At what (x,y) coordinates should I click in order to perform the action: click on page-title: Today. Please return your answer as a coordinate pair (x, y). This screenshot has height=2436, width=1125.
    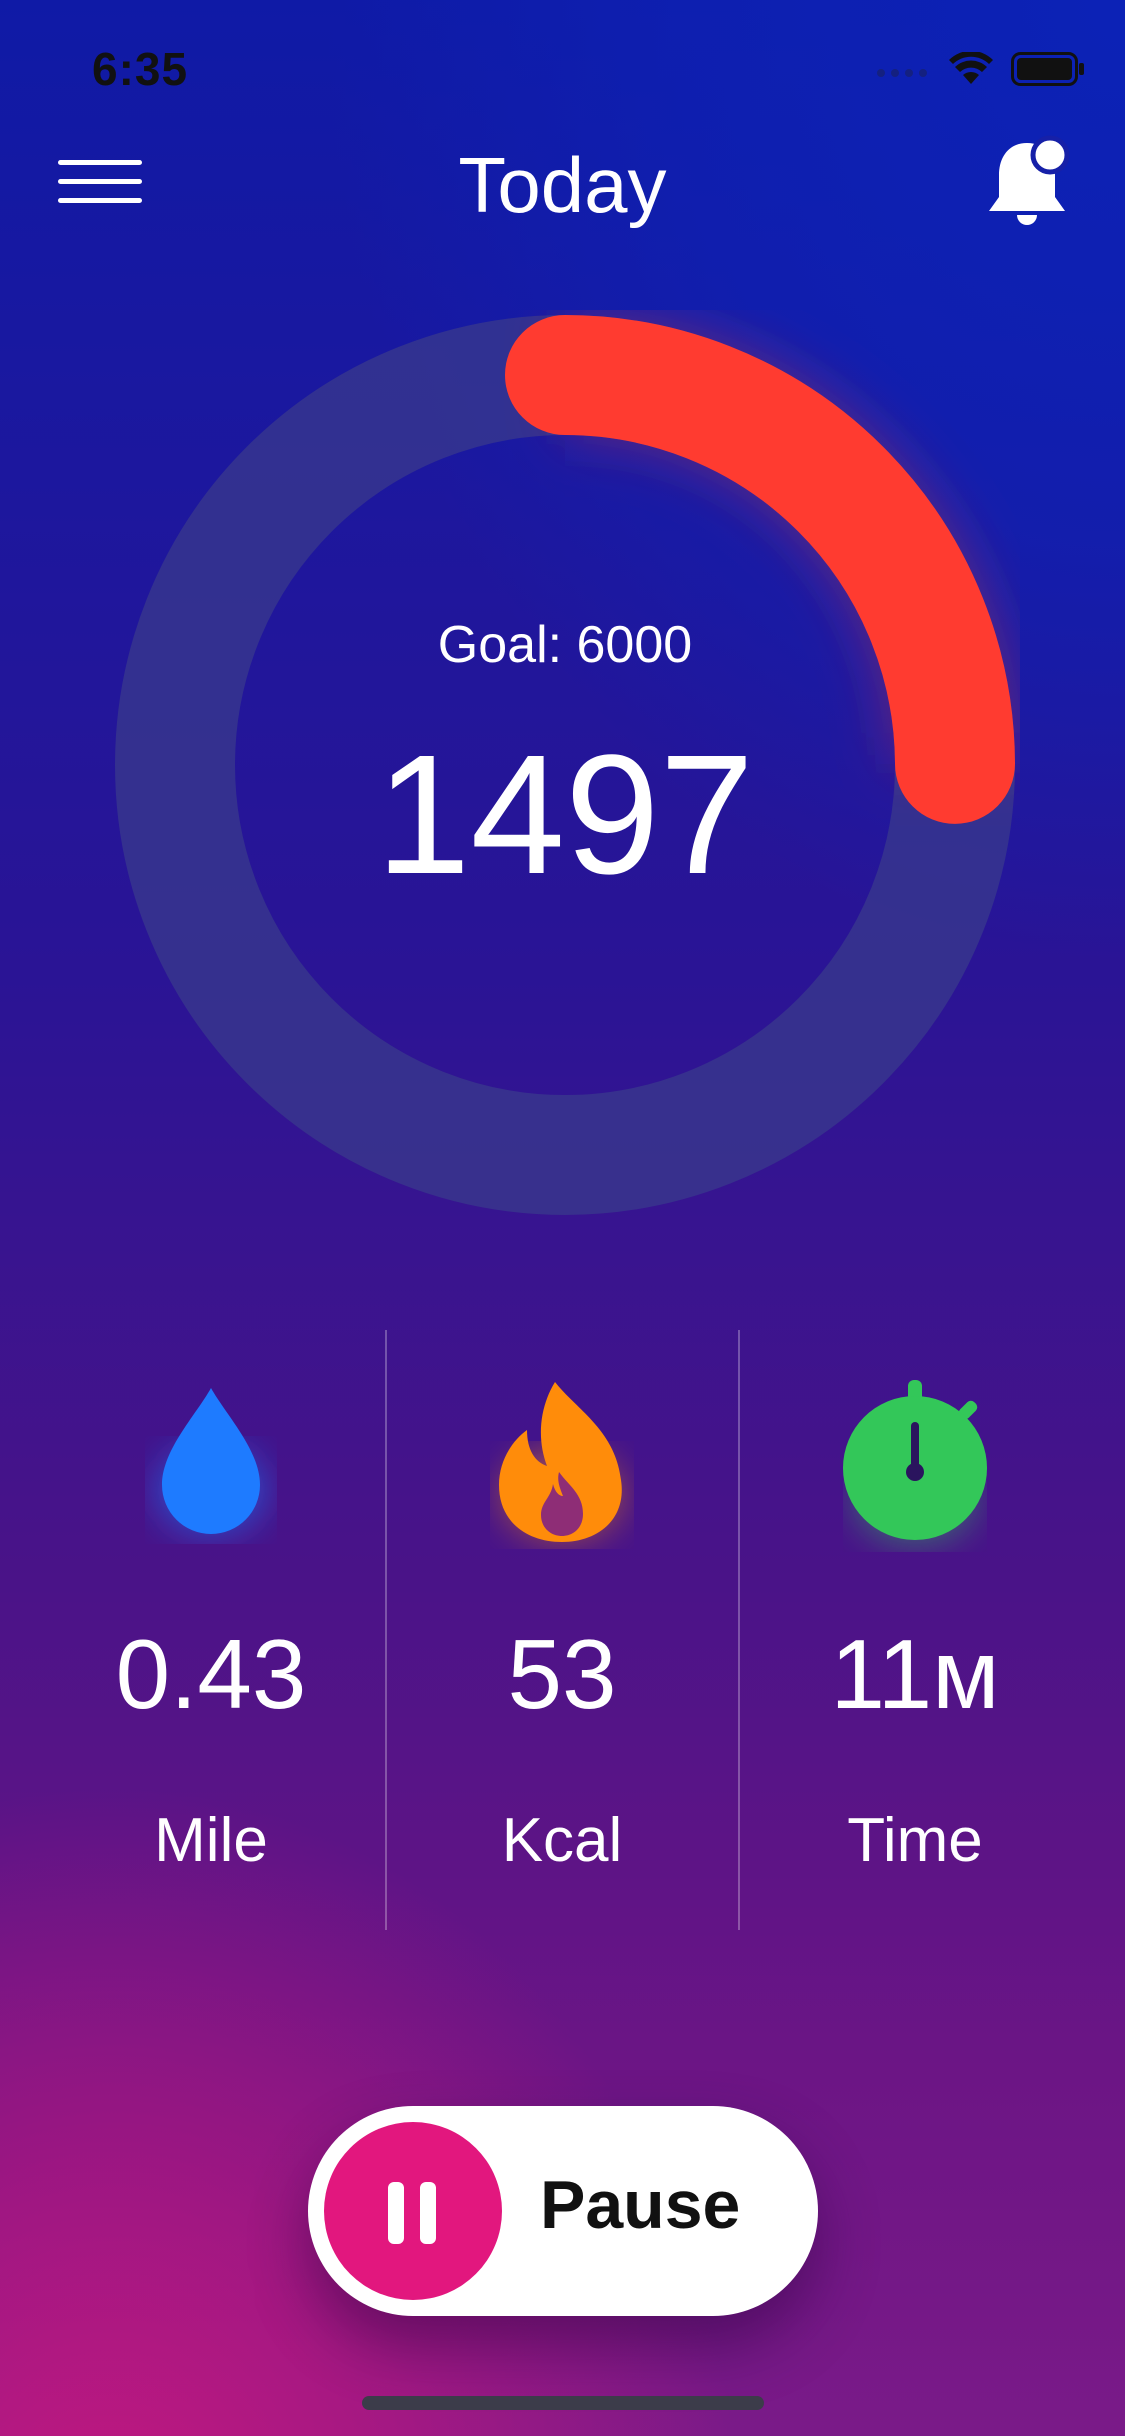
    Looking at the image, I should click on (562, 185).